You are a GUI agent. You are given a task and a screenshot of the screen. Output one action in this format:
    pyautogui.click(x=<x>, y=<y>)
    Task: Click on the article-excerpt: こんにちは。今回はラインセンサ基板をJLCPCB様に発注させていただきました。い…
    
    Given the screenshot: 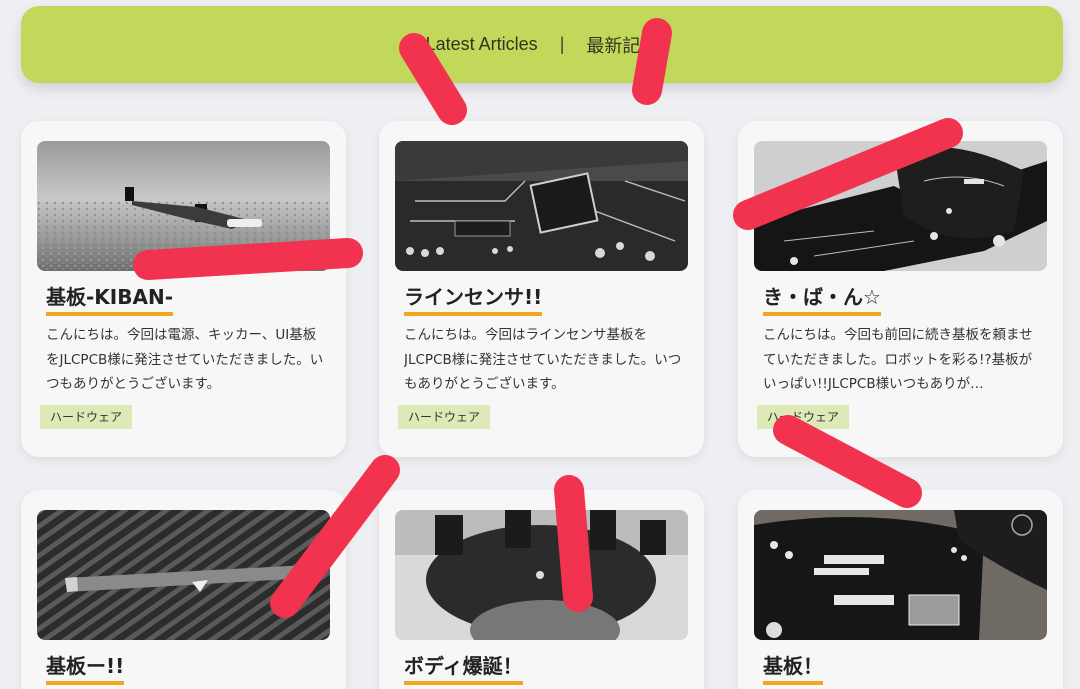 What is the action you would take?
    pyautogui.click(x=543, y=359)
    